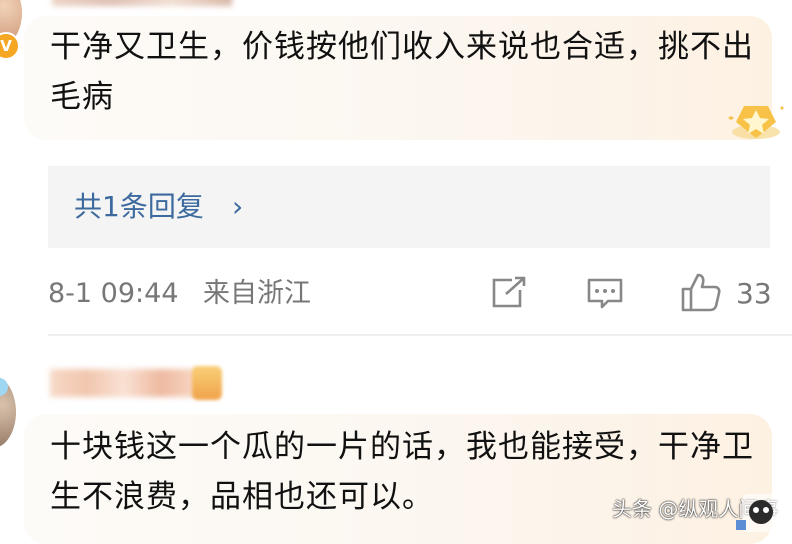  I want to click on watermark-logo-icon, so click(758, 513).